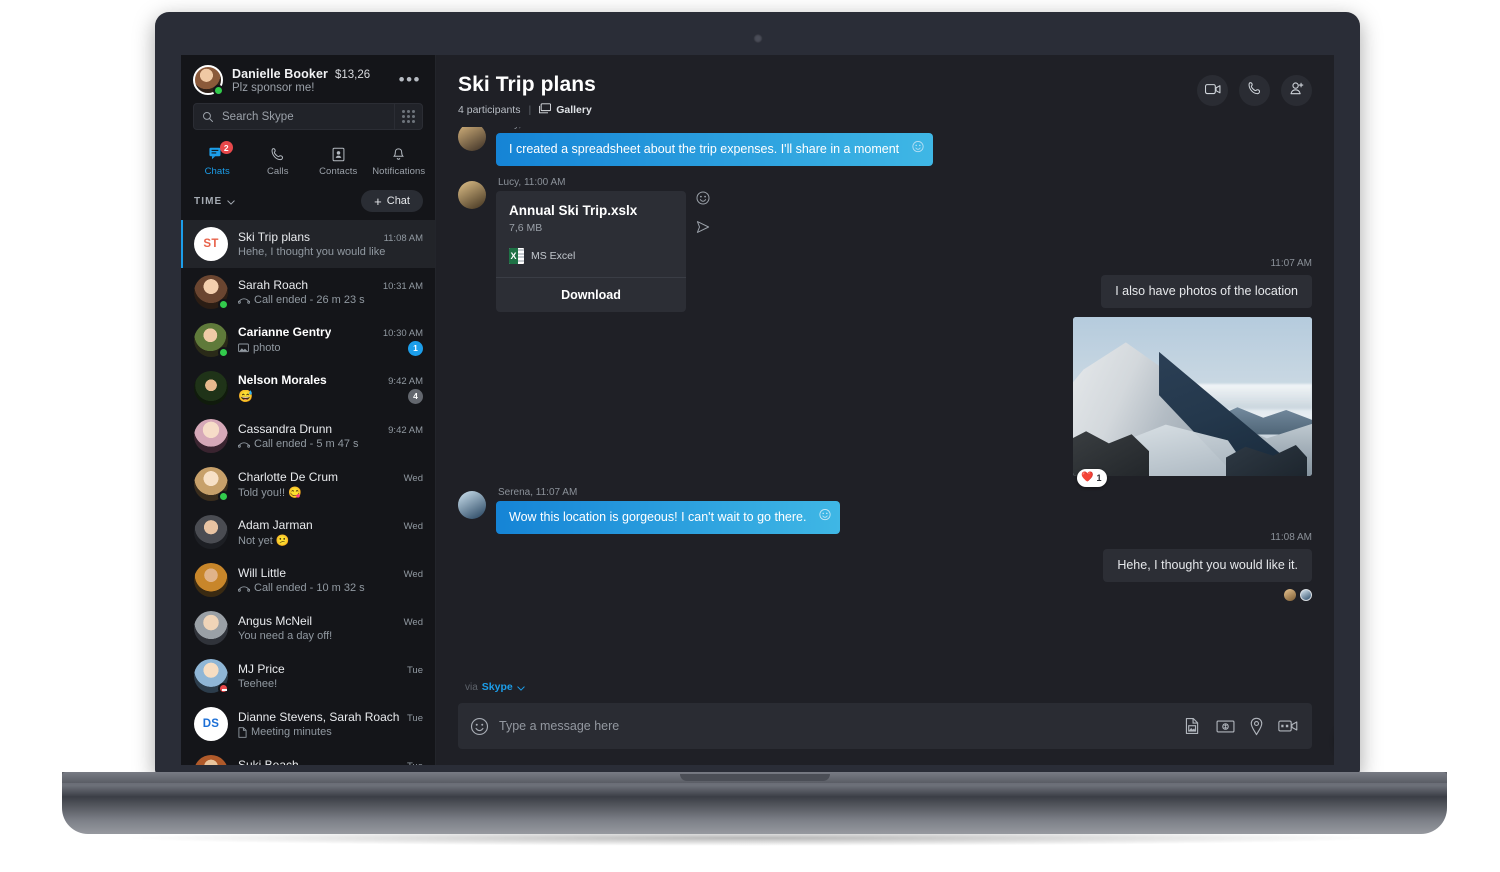 The height and width of the screenshot is (872, 1500). Describe the element at coordinates (208, 117) in the screenshot. I see `search-icon` at that location.